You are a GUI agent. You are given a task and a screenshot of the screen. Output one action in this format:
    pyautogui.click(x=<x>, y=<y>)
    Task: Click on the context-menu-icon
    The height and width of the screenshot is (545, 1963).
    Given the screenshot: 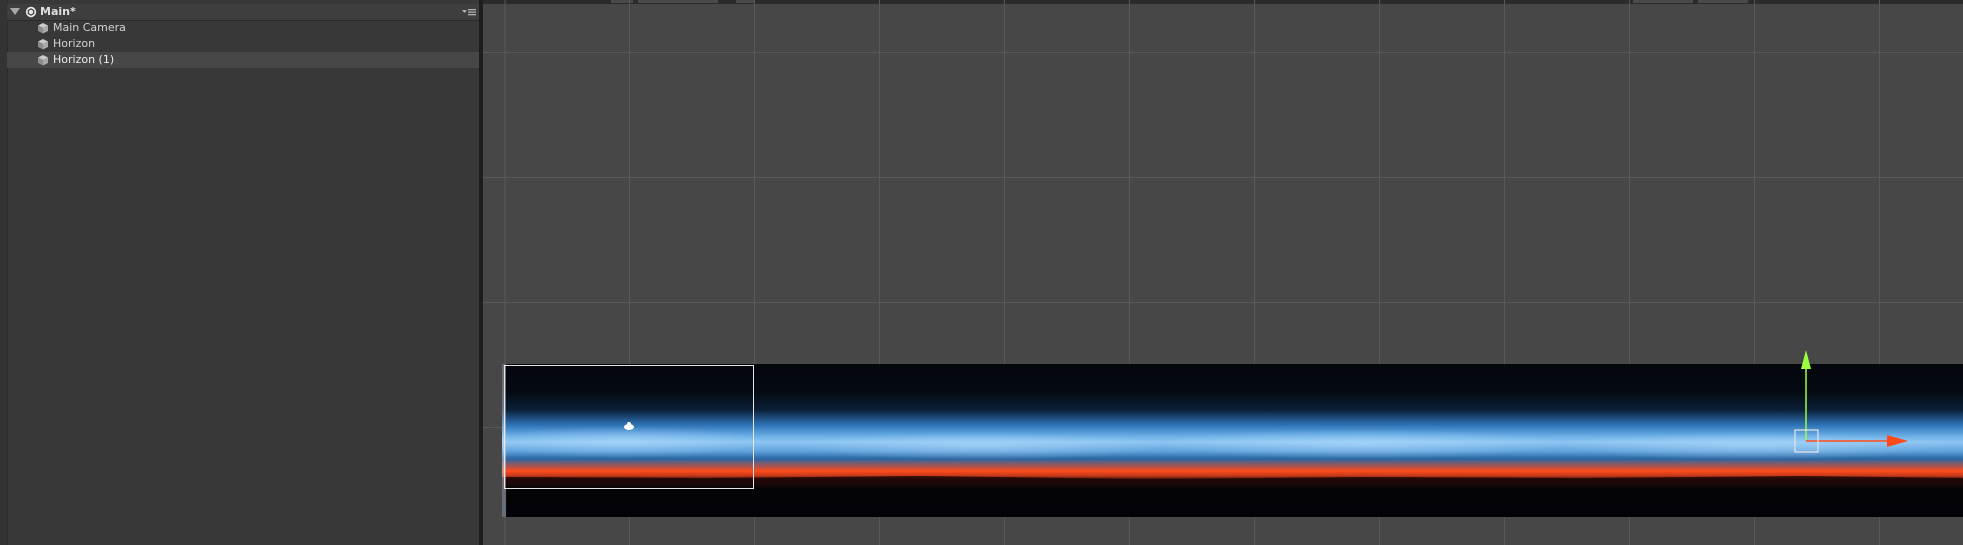 What is the action you would take?
    pyautogui.click(x=469, y=12)
    